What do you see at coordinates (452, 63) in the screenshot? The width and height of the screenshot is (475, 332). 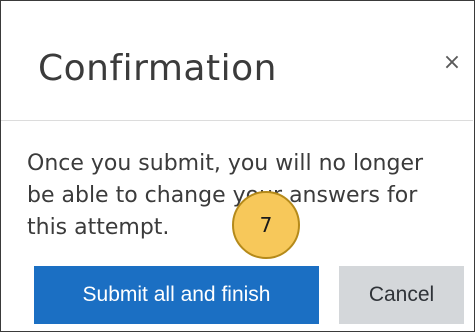 I see `close-icon: ×` at bounding box center [452, 63].